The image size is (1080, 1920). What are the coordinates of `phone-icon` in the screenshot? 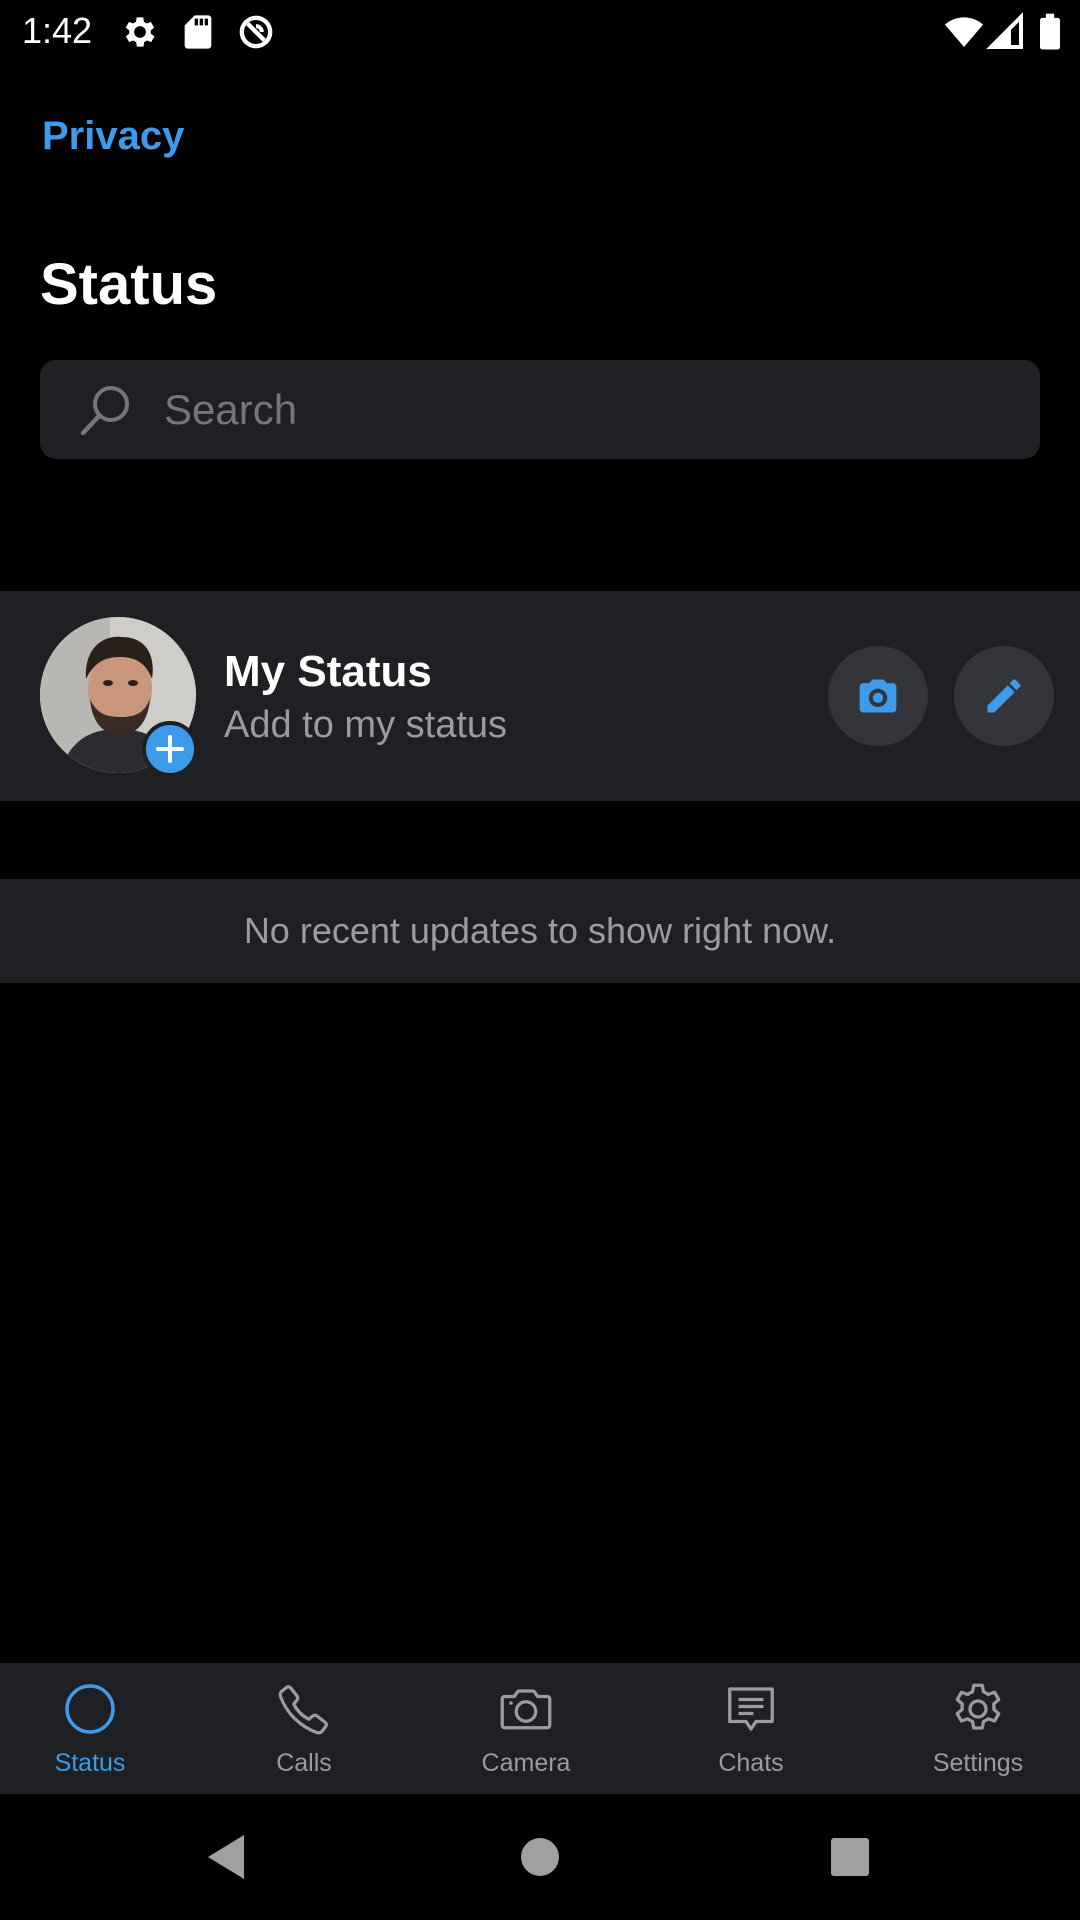 It's located at (304, 1709).